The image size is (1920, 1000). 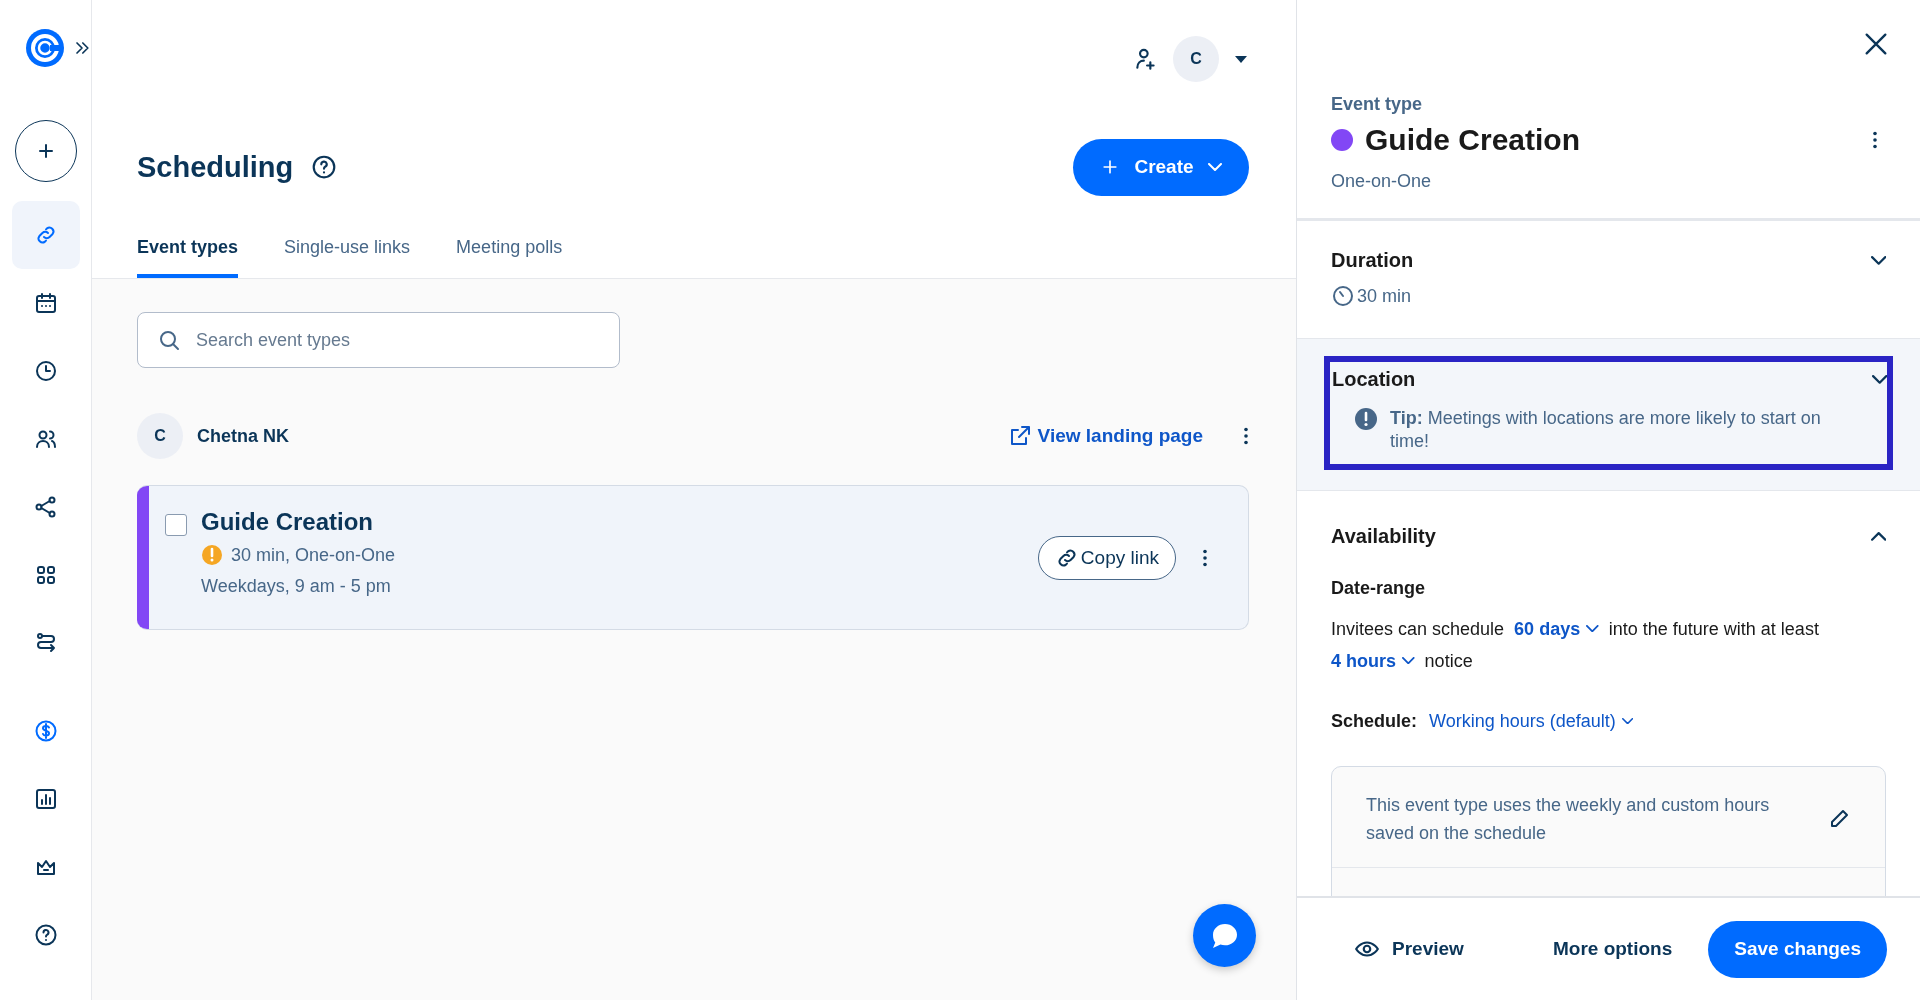 What do you see at coordinates (45, 731) in the screenshot?
I see `dollar-icon` at bounding box center [45, 731].